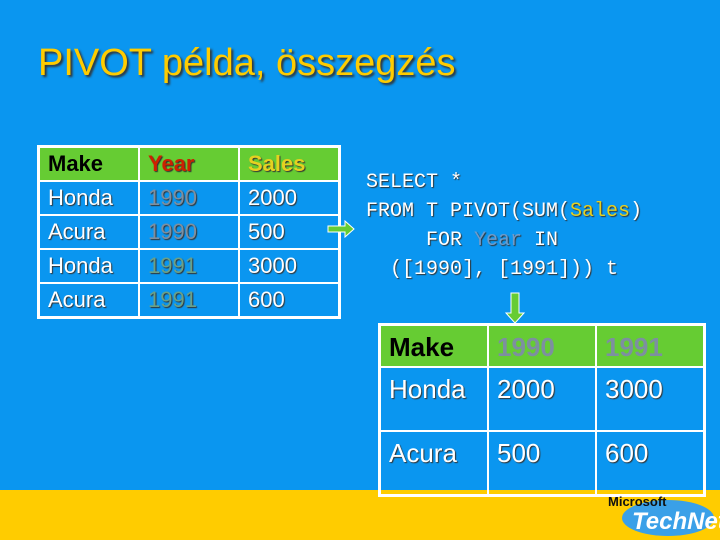  What do you see at coordinates (289, 163) in the screenshot?
I see `header-sales: Sales` at bounding box center [289, 163].